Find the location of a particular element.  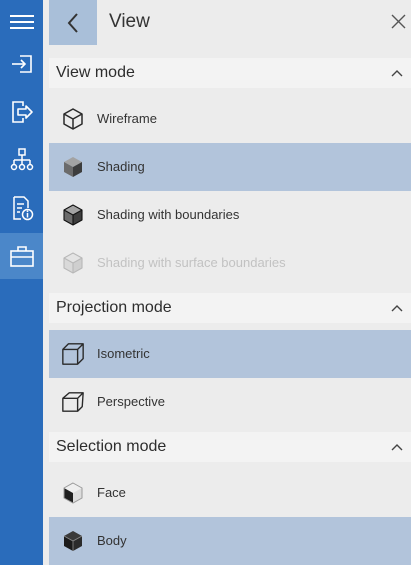

section-header-projection-mode: Projection mode is located at coordinates (230, 308).